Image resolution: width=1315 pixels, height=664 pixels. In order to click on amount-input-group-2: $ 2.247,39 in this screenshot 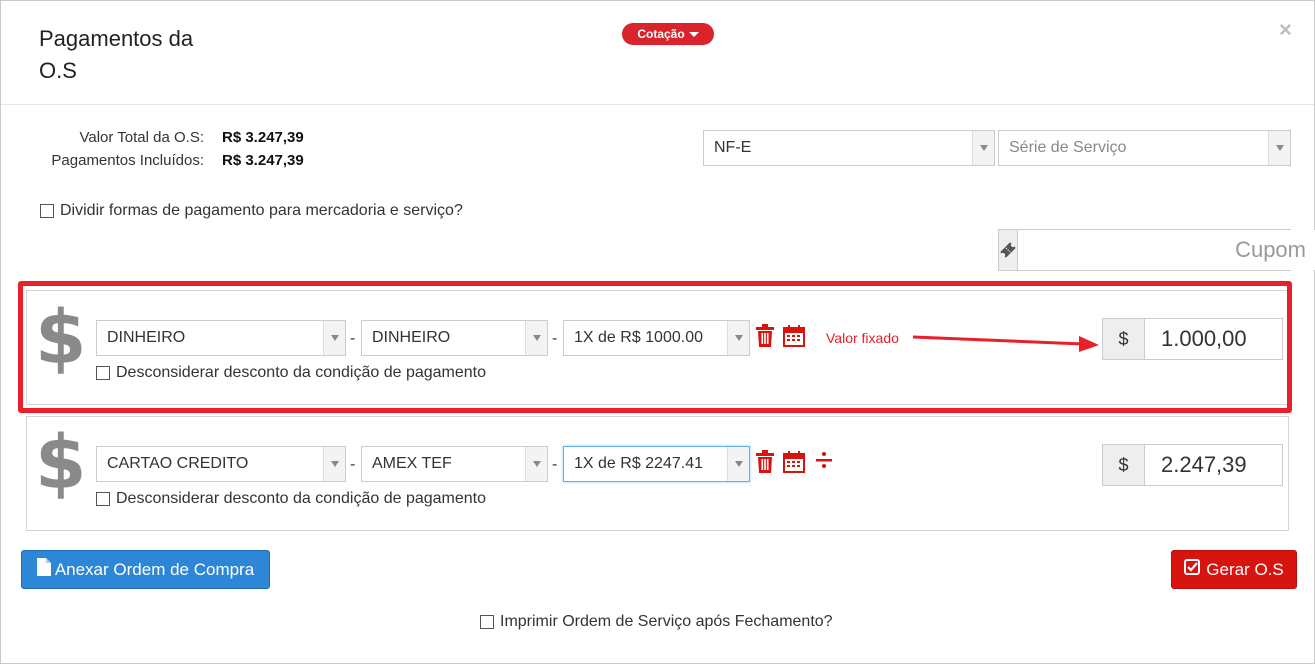, I will do `click(1192, 465)`.